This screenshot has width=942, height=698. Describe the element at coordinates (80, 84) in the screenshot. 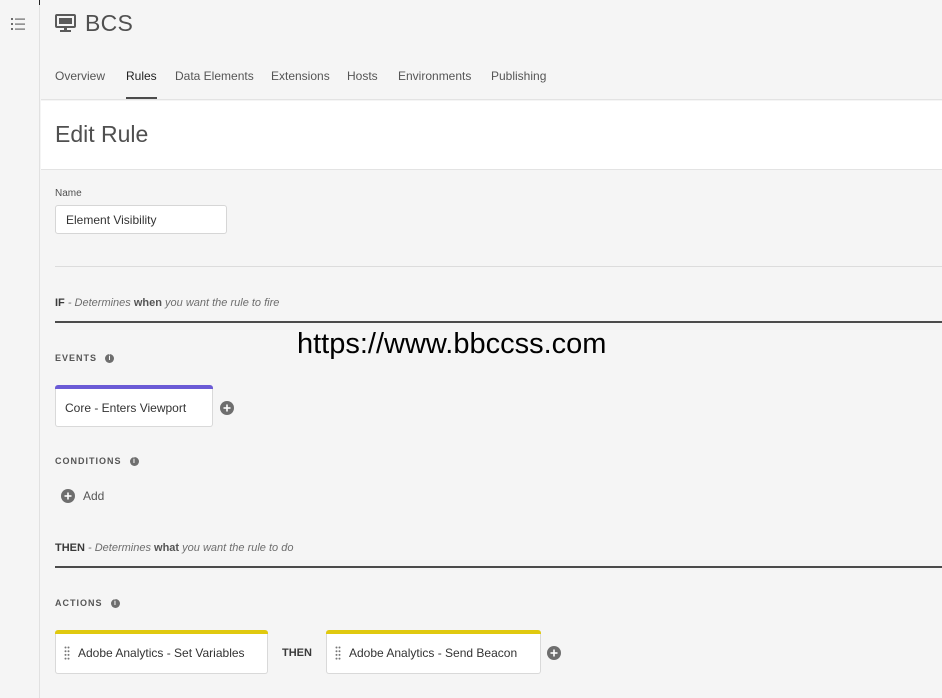

I see `tab-overview: Overview` at that location.